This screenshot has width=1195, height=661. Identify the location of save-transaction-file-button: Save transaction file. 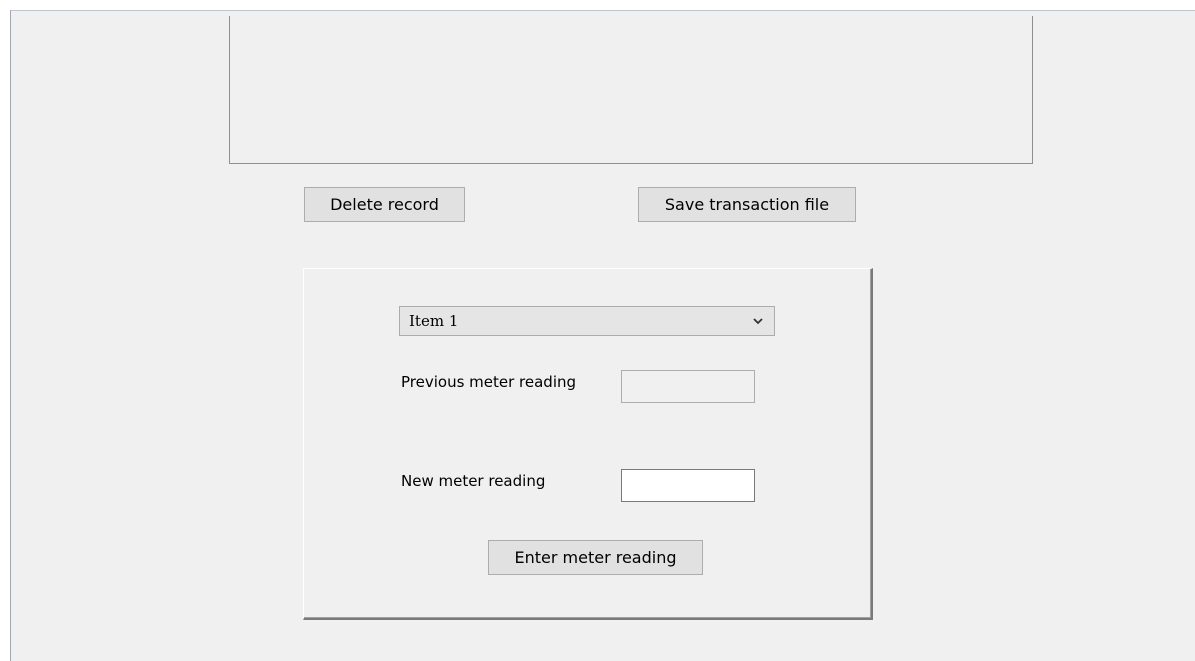
(747, 204).